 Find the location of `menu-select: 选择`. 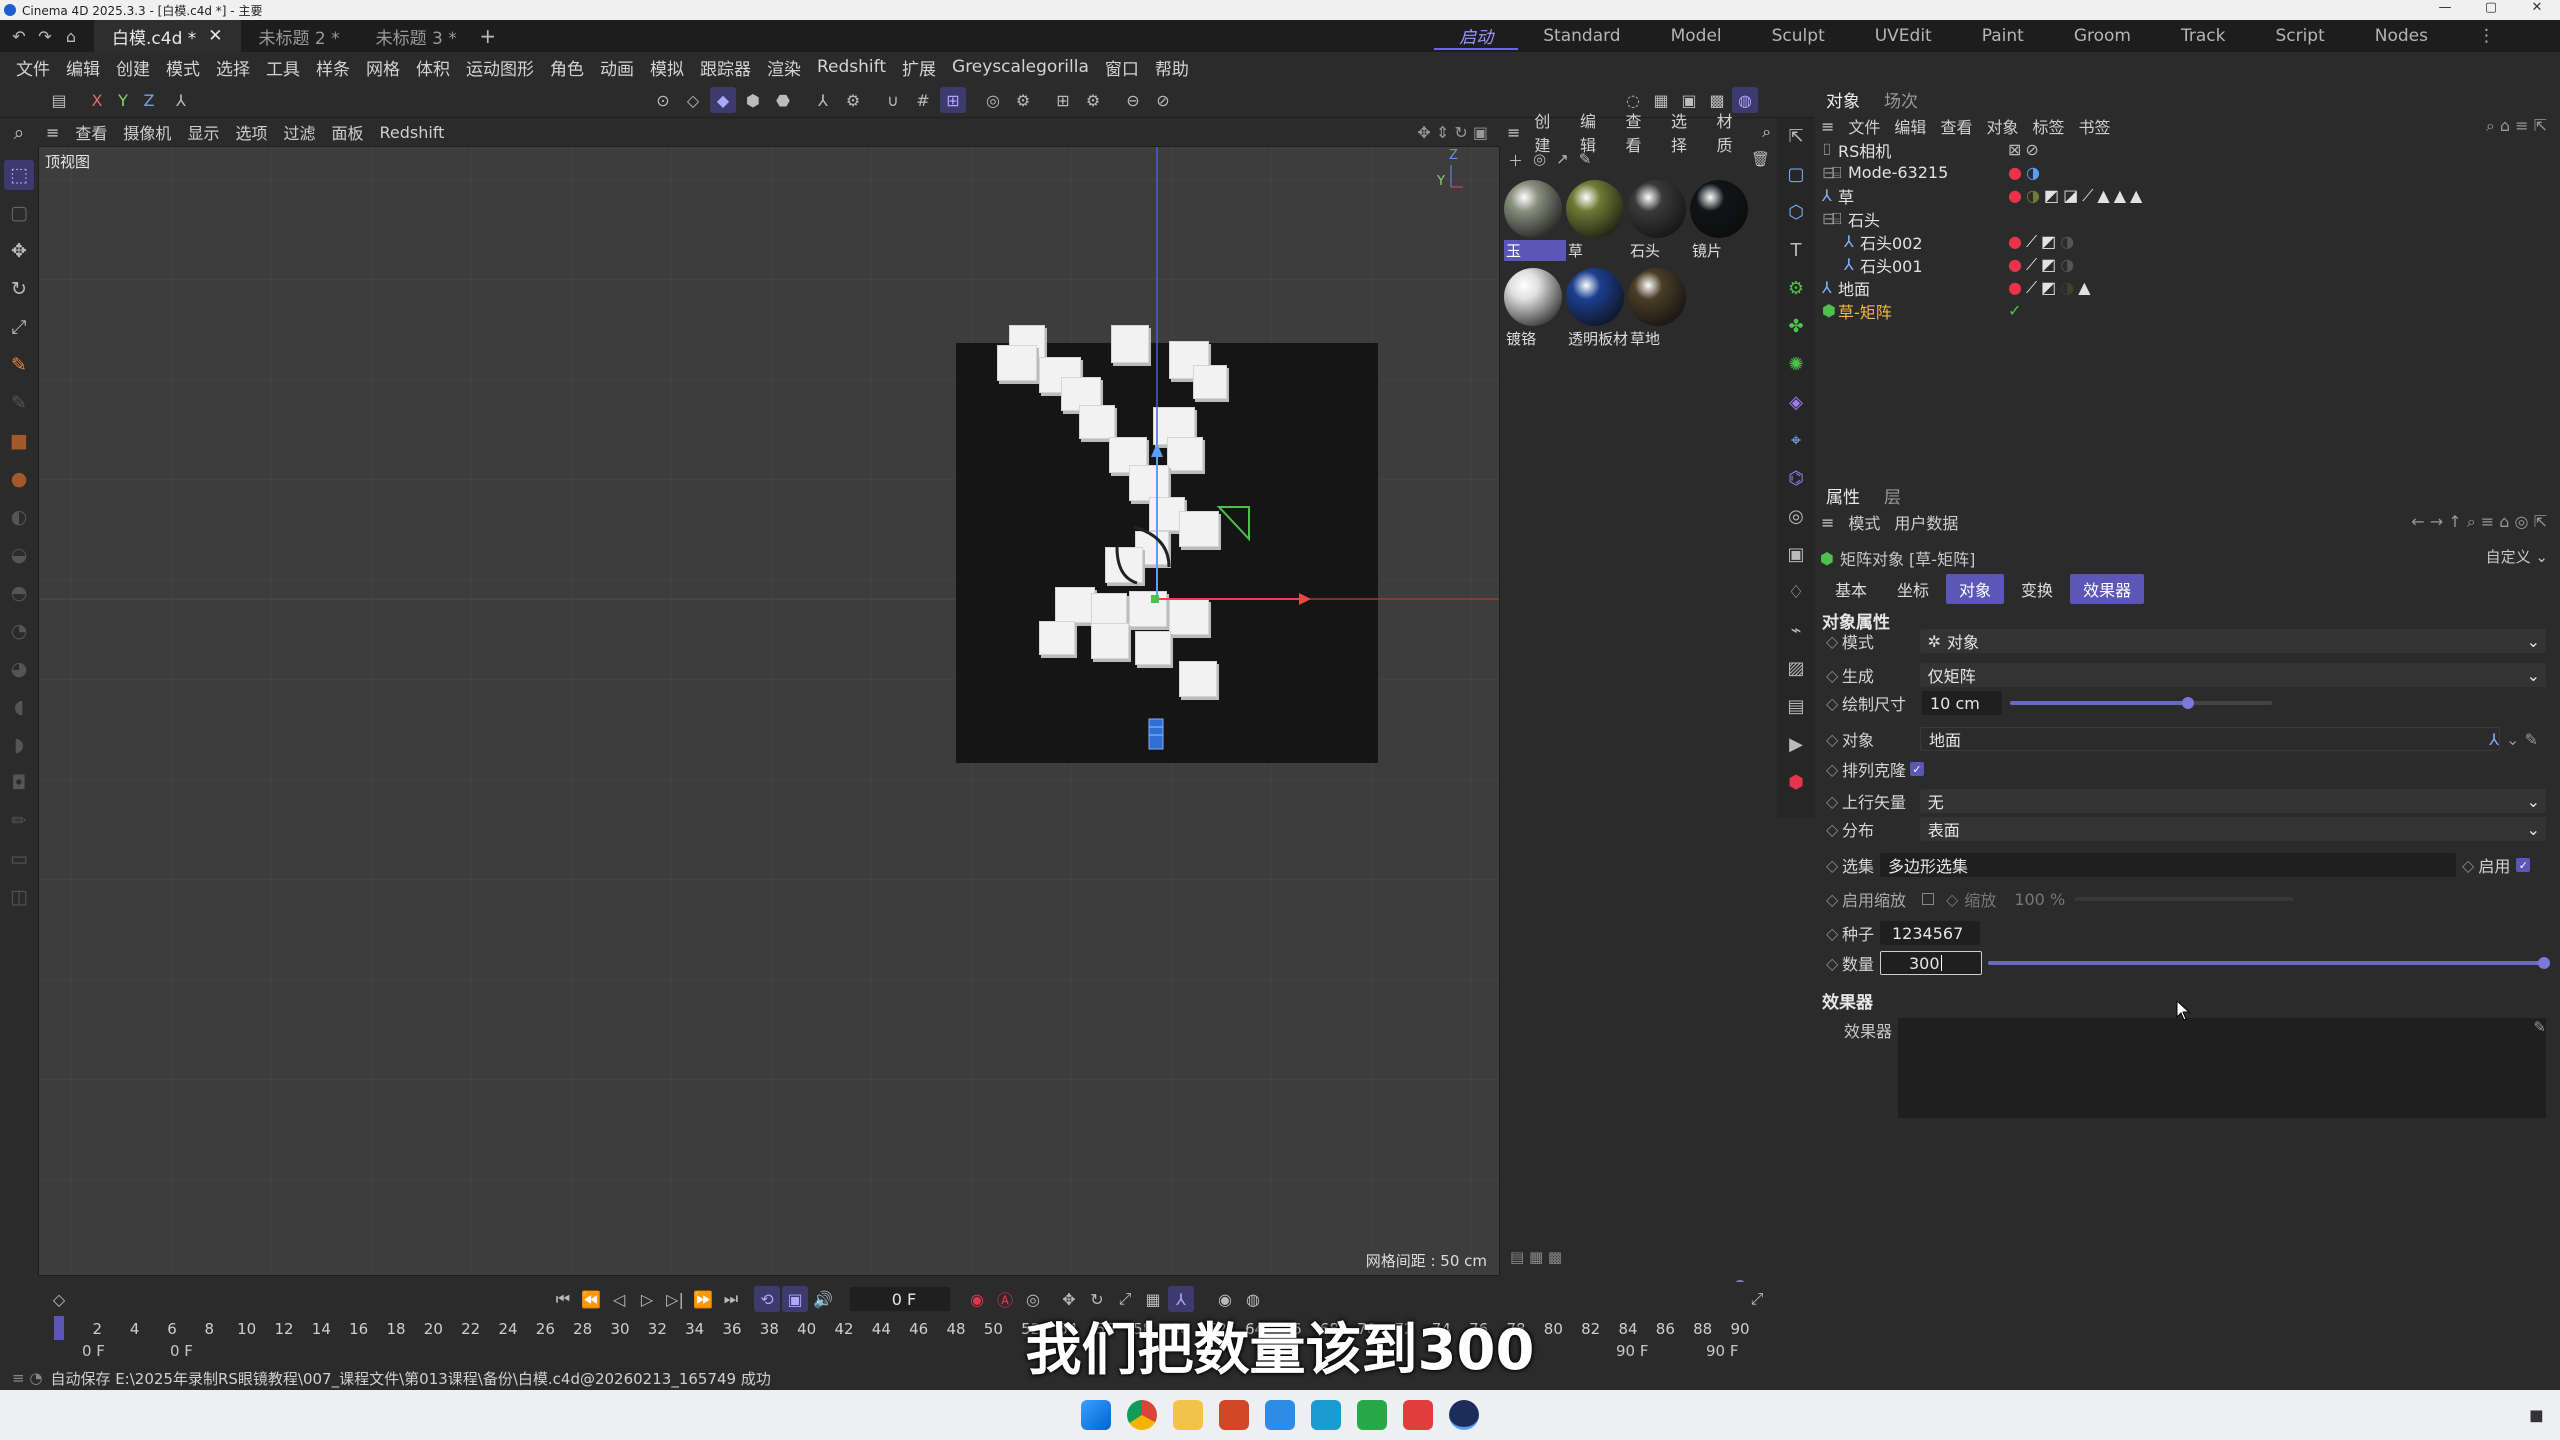

menu-select: 选择 is located at coordinates (233, 67).